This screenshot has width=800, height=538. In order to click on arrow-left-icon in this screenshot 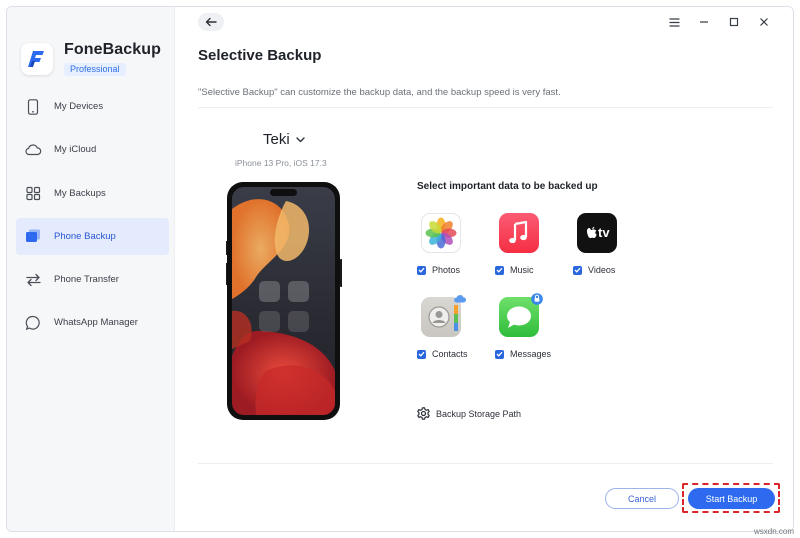, I will do `click(211, 22)`.